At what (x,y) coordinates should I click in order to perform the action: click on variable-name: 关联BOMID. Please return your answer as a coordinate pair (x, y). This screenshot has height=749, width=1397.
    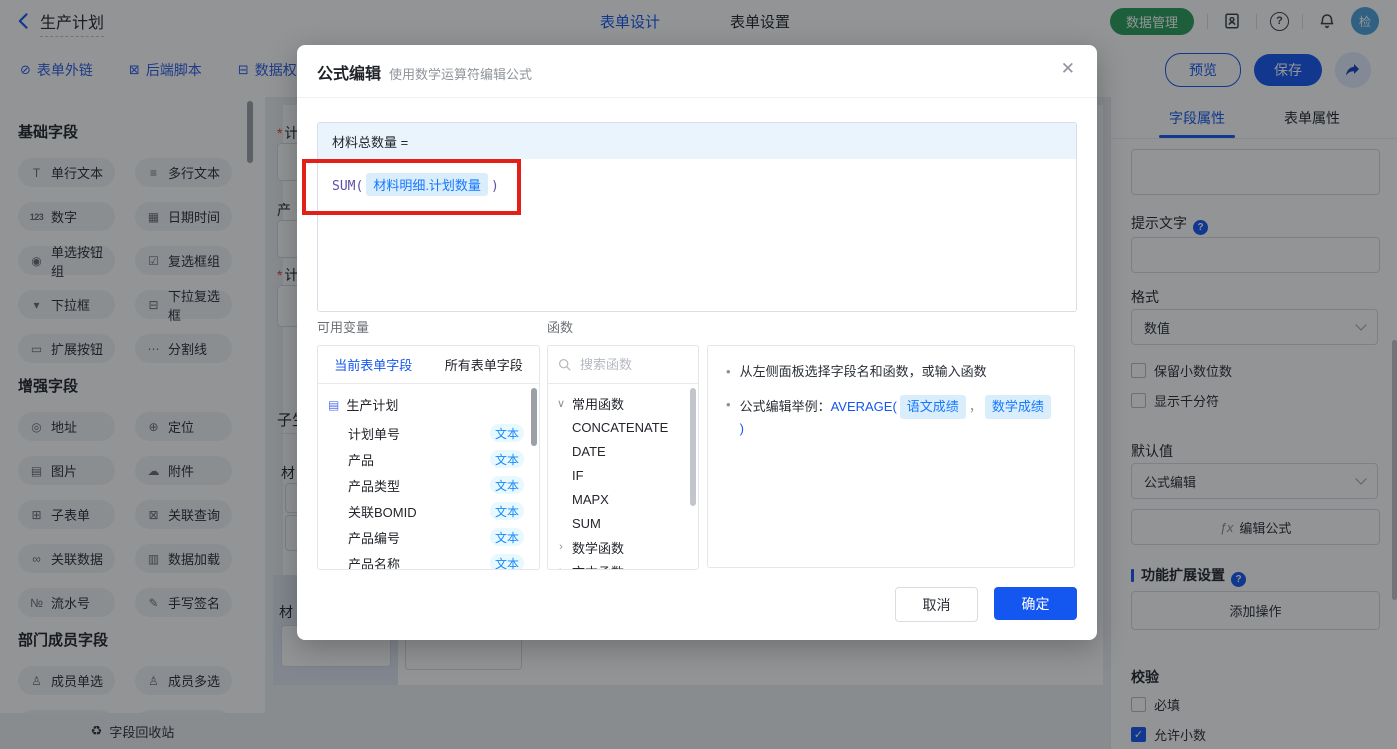
    Looking at the image, I should click on (382, 512).